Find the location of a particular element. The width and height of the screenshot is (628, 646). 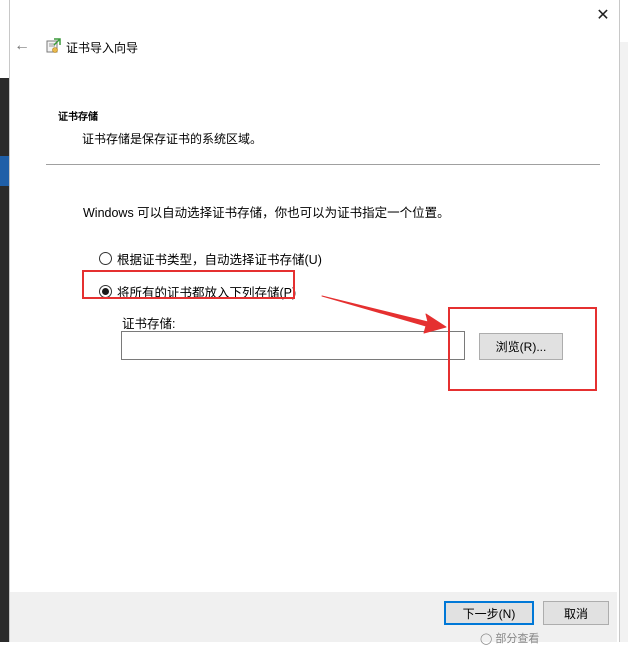

intro-text: Windows 可以自动选择证书存储，你也可以为证书指定一个位置。 is located at coordinates (266, 213).